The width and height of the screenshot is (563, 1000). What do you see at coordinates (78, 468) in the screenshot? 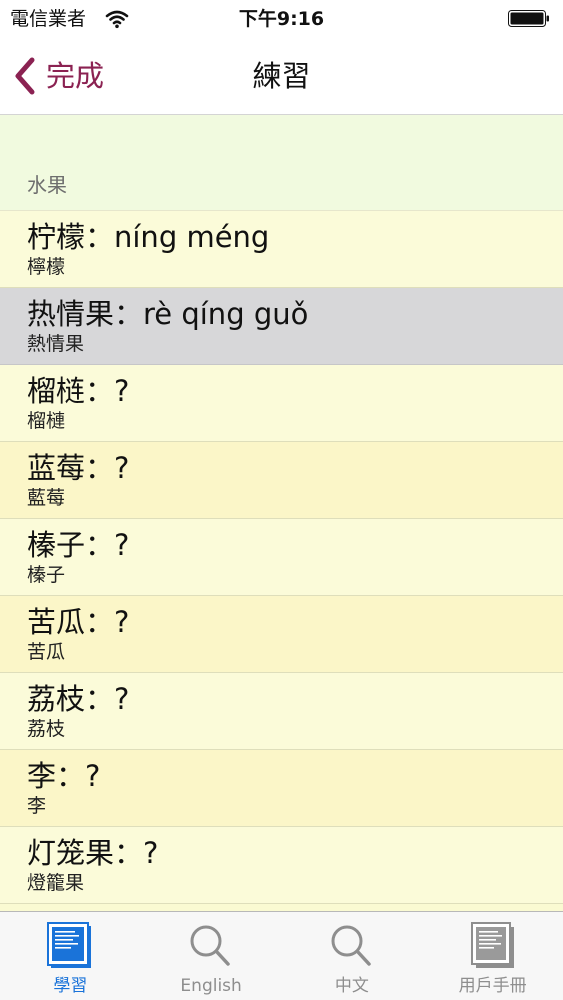
I see `list-item-term: 蓝莓：?` at bounding box center [78, 468].